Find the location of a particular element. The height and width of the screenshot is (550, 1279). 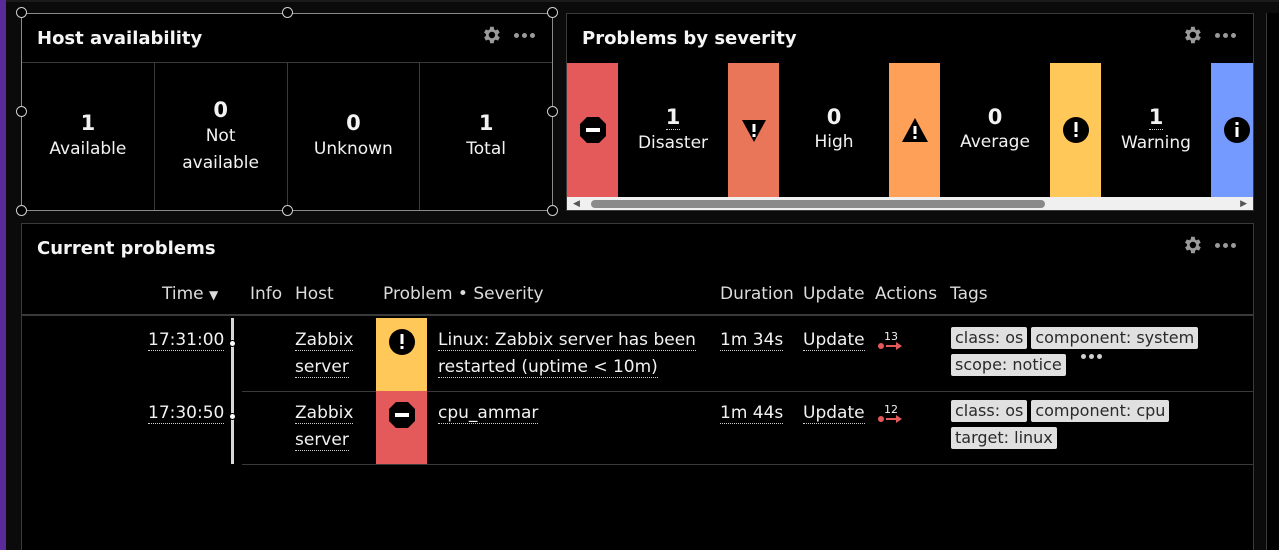

problem-time-link: 17:30:50 is located at coordinates (186, 413).